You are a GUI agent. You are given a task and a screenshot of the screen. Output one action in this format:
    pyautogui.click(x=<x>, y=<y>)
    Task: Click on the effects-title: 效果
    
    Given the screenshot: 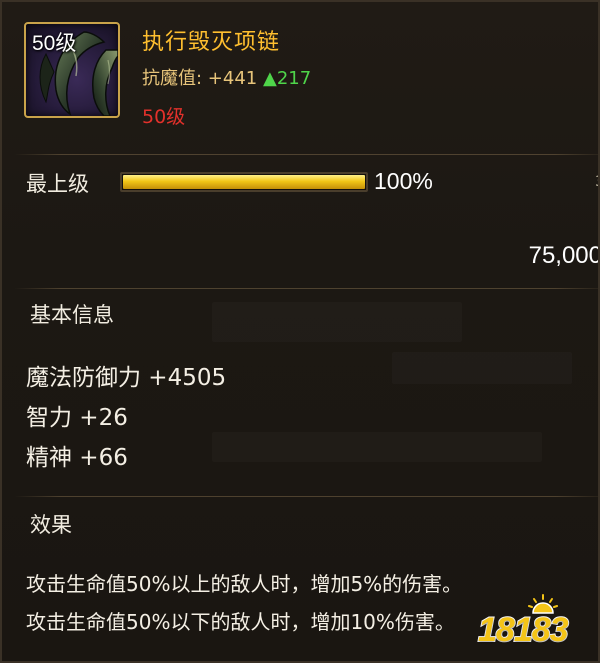 What is the action you would take?
    pyautogui.click(x=51, y=525)
    